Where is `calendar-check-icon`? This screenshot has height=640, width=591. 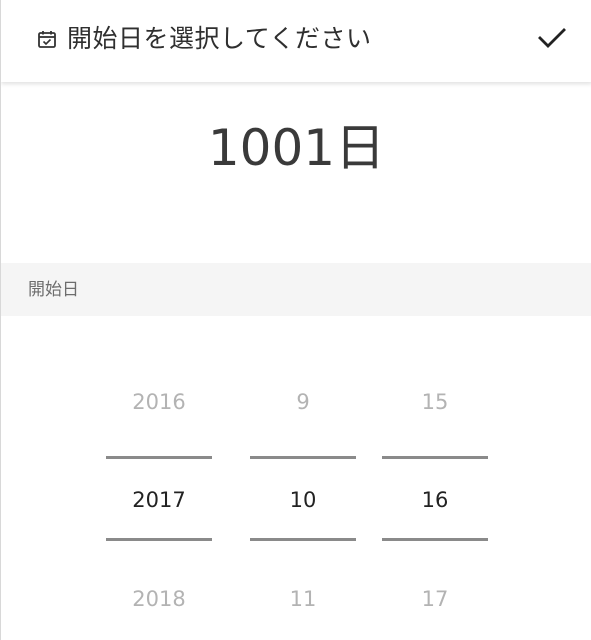
calendar-check-icon is located at coordinates (47, 39).